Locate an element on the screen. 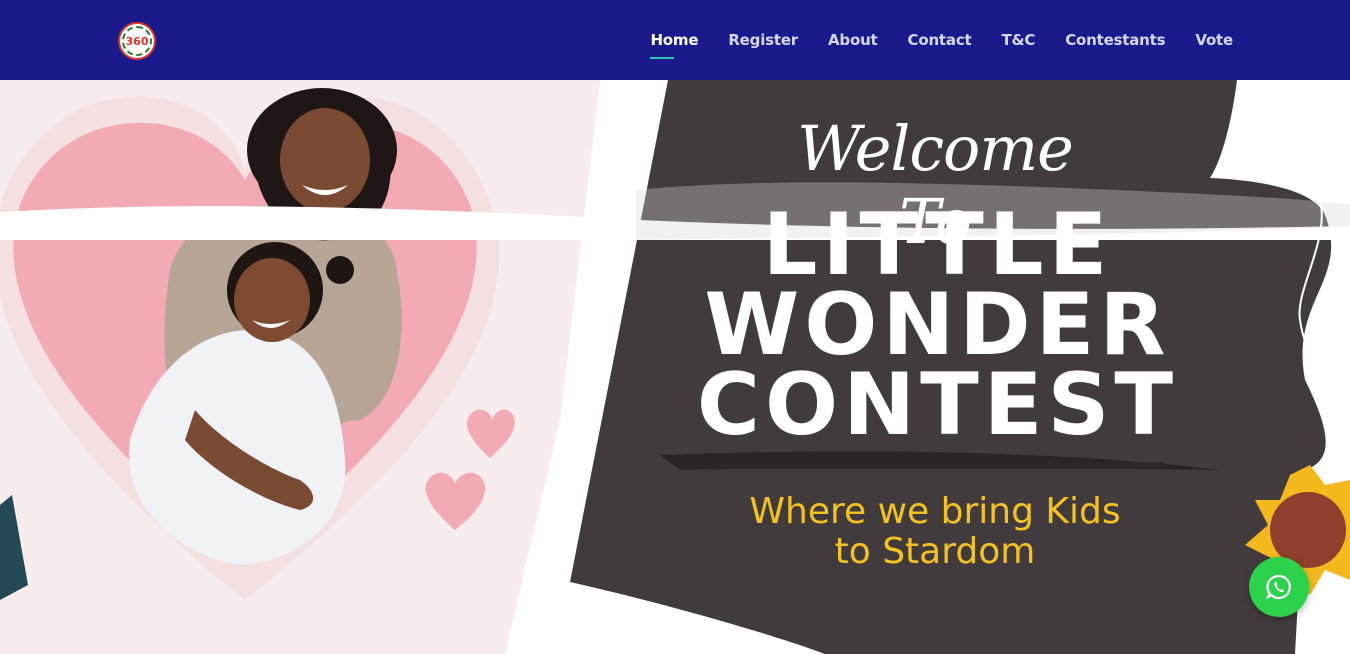  nav-vote: Vote is located at coordinates (1214, 40).